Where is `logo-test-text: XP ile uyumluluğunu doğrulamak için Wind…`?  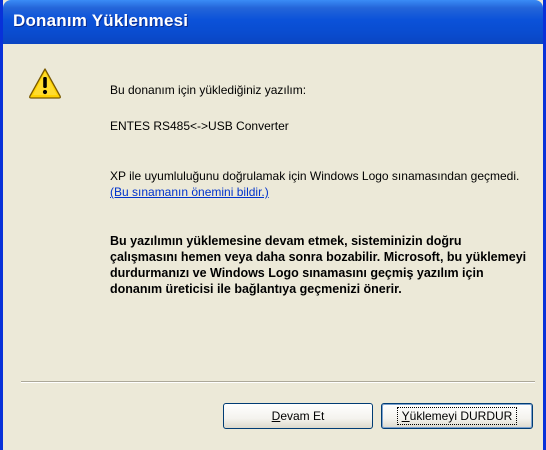
logo-test-text: XP ile uyumluluğunu doğrulamak için Wind… is located at coordinates (315, 184).